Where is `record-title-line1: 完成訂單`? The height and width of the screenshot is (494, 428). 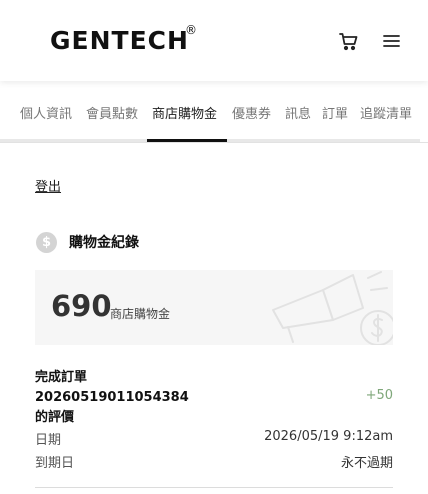 record-title-line1: 完成訂單 is located at coordinates (61, 377).